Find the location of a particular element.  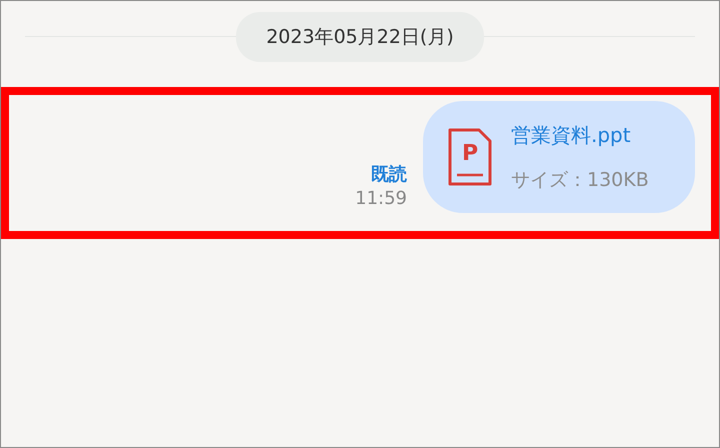

file-message-bubble: P 営業資料.ppt サイズ：130KB is located at coordinates (559, 157).